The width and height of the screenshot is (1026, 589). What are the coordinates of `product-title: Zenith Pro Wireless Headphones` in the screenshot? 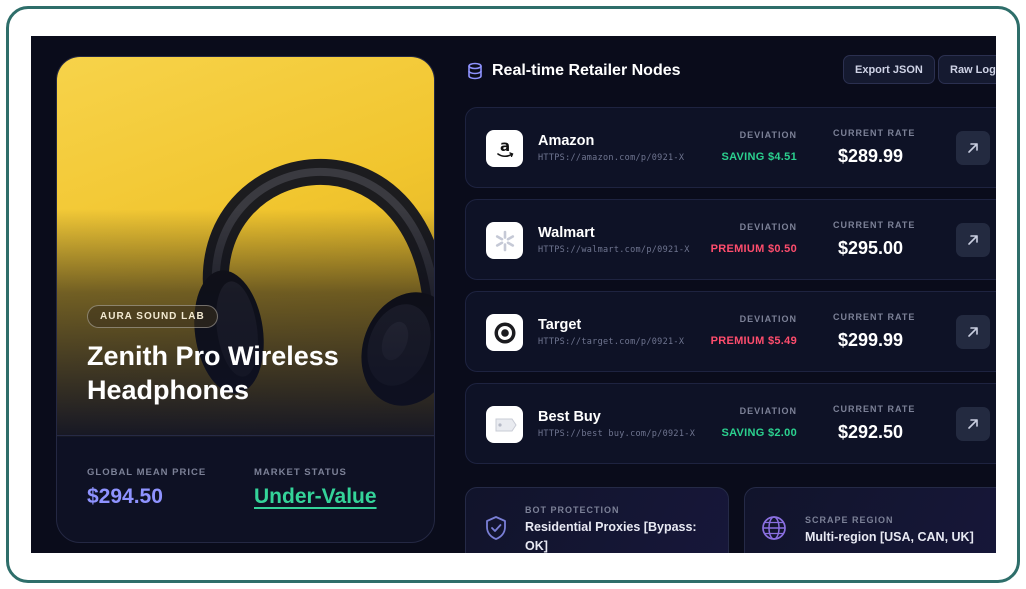 It's located at (213, 373).